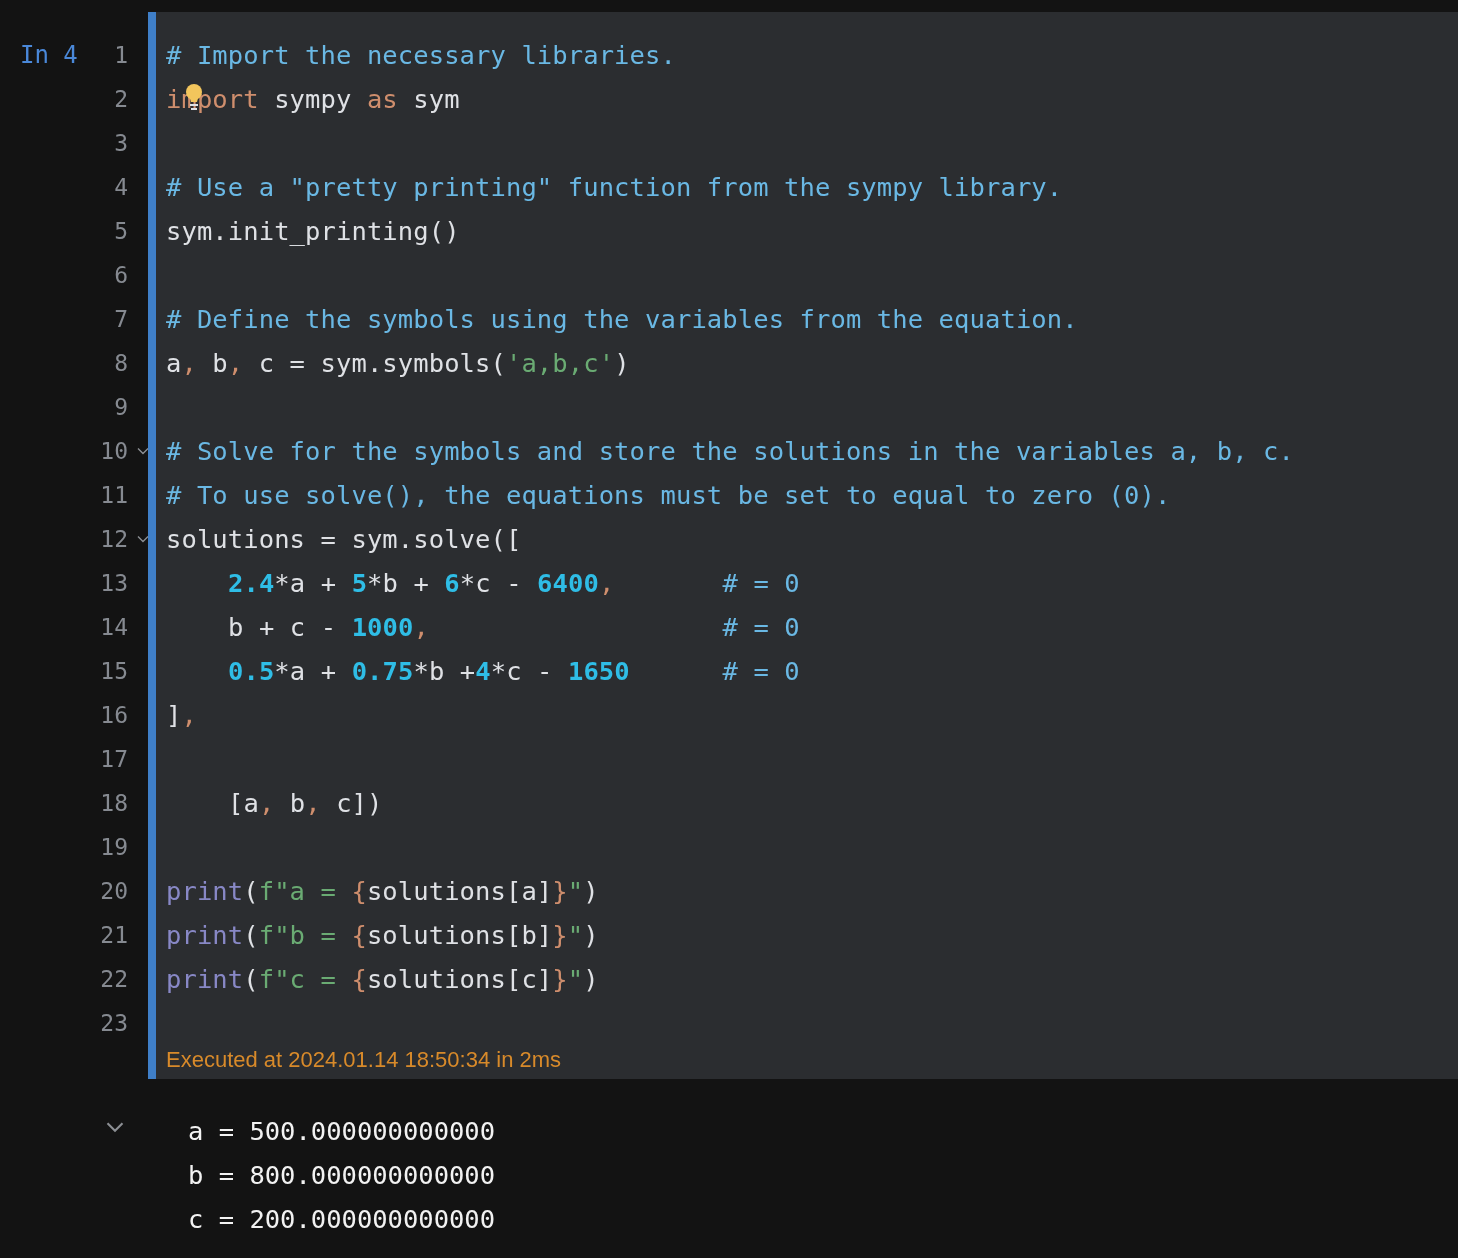 Image resolution: width=1458 pixels, height=1258 pixels. What do you see at coordinates (114, 891) in the screenshot?
I see `line-number: 20` at bounding box center [114, 891].